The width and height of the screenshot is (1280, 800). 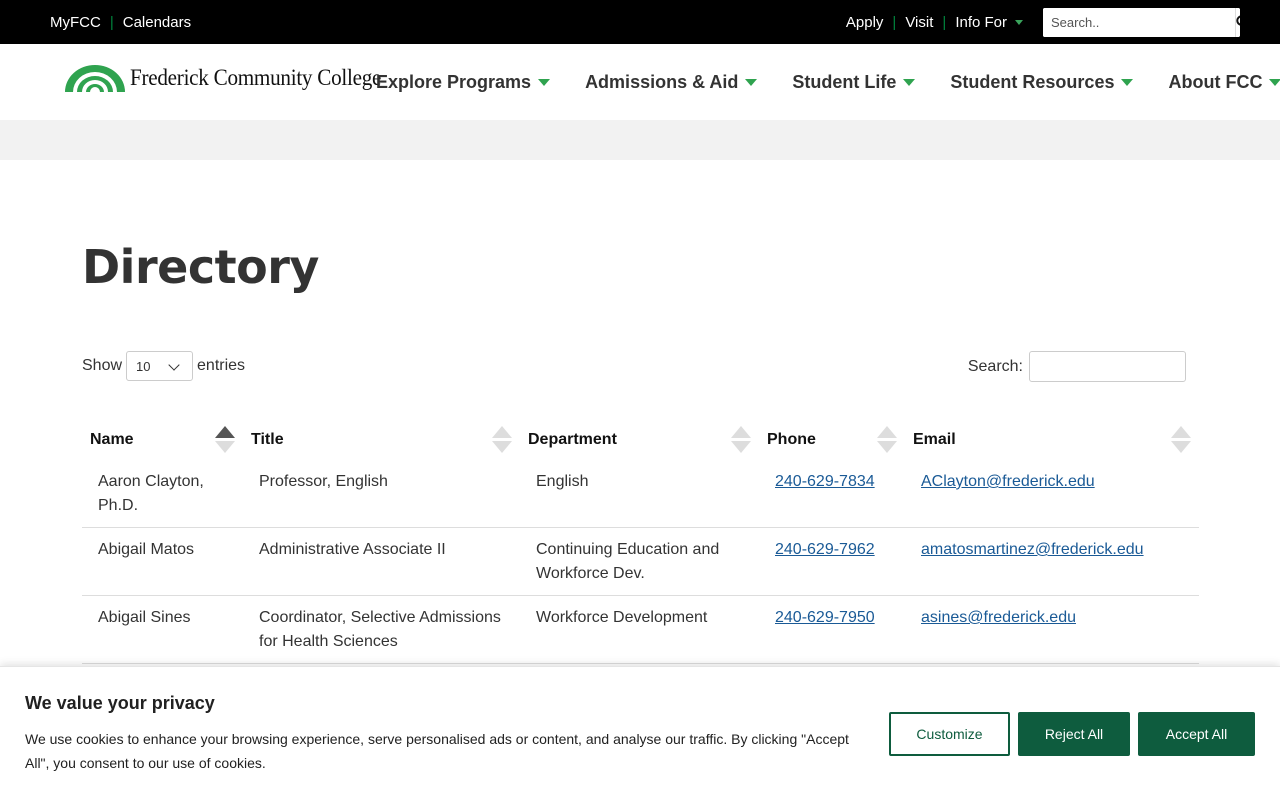 I want to click on column-header-phone: Phone, so click(x=832, y=440).